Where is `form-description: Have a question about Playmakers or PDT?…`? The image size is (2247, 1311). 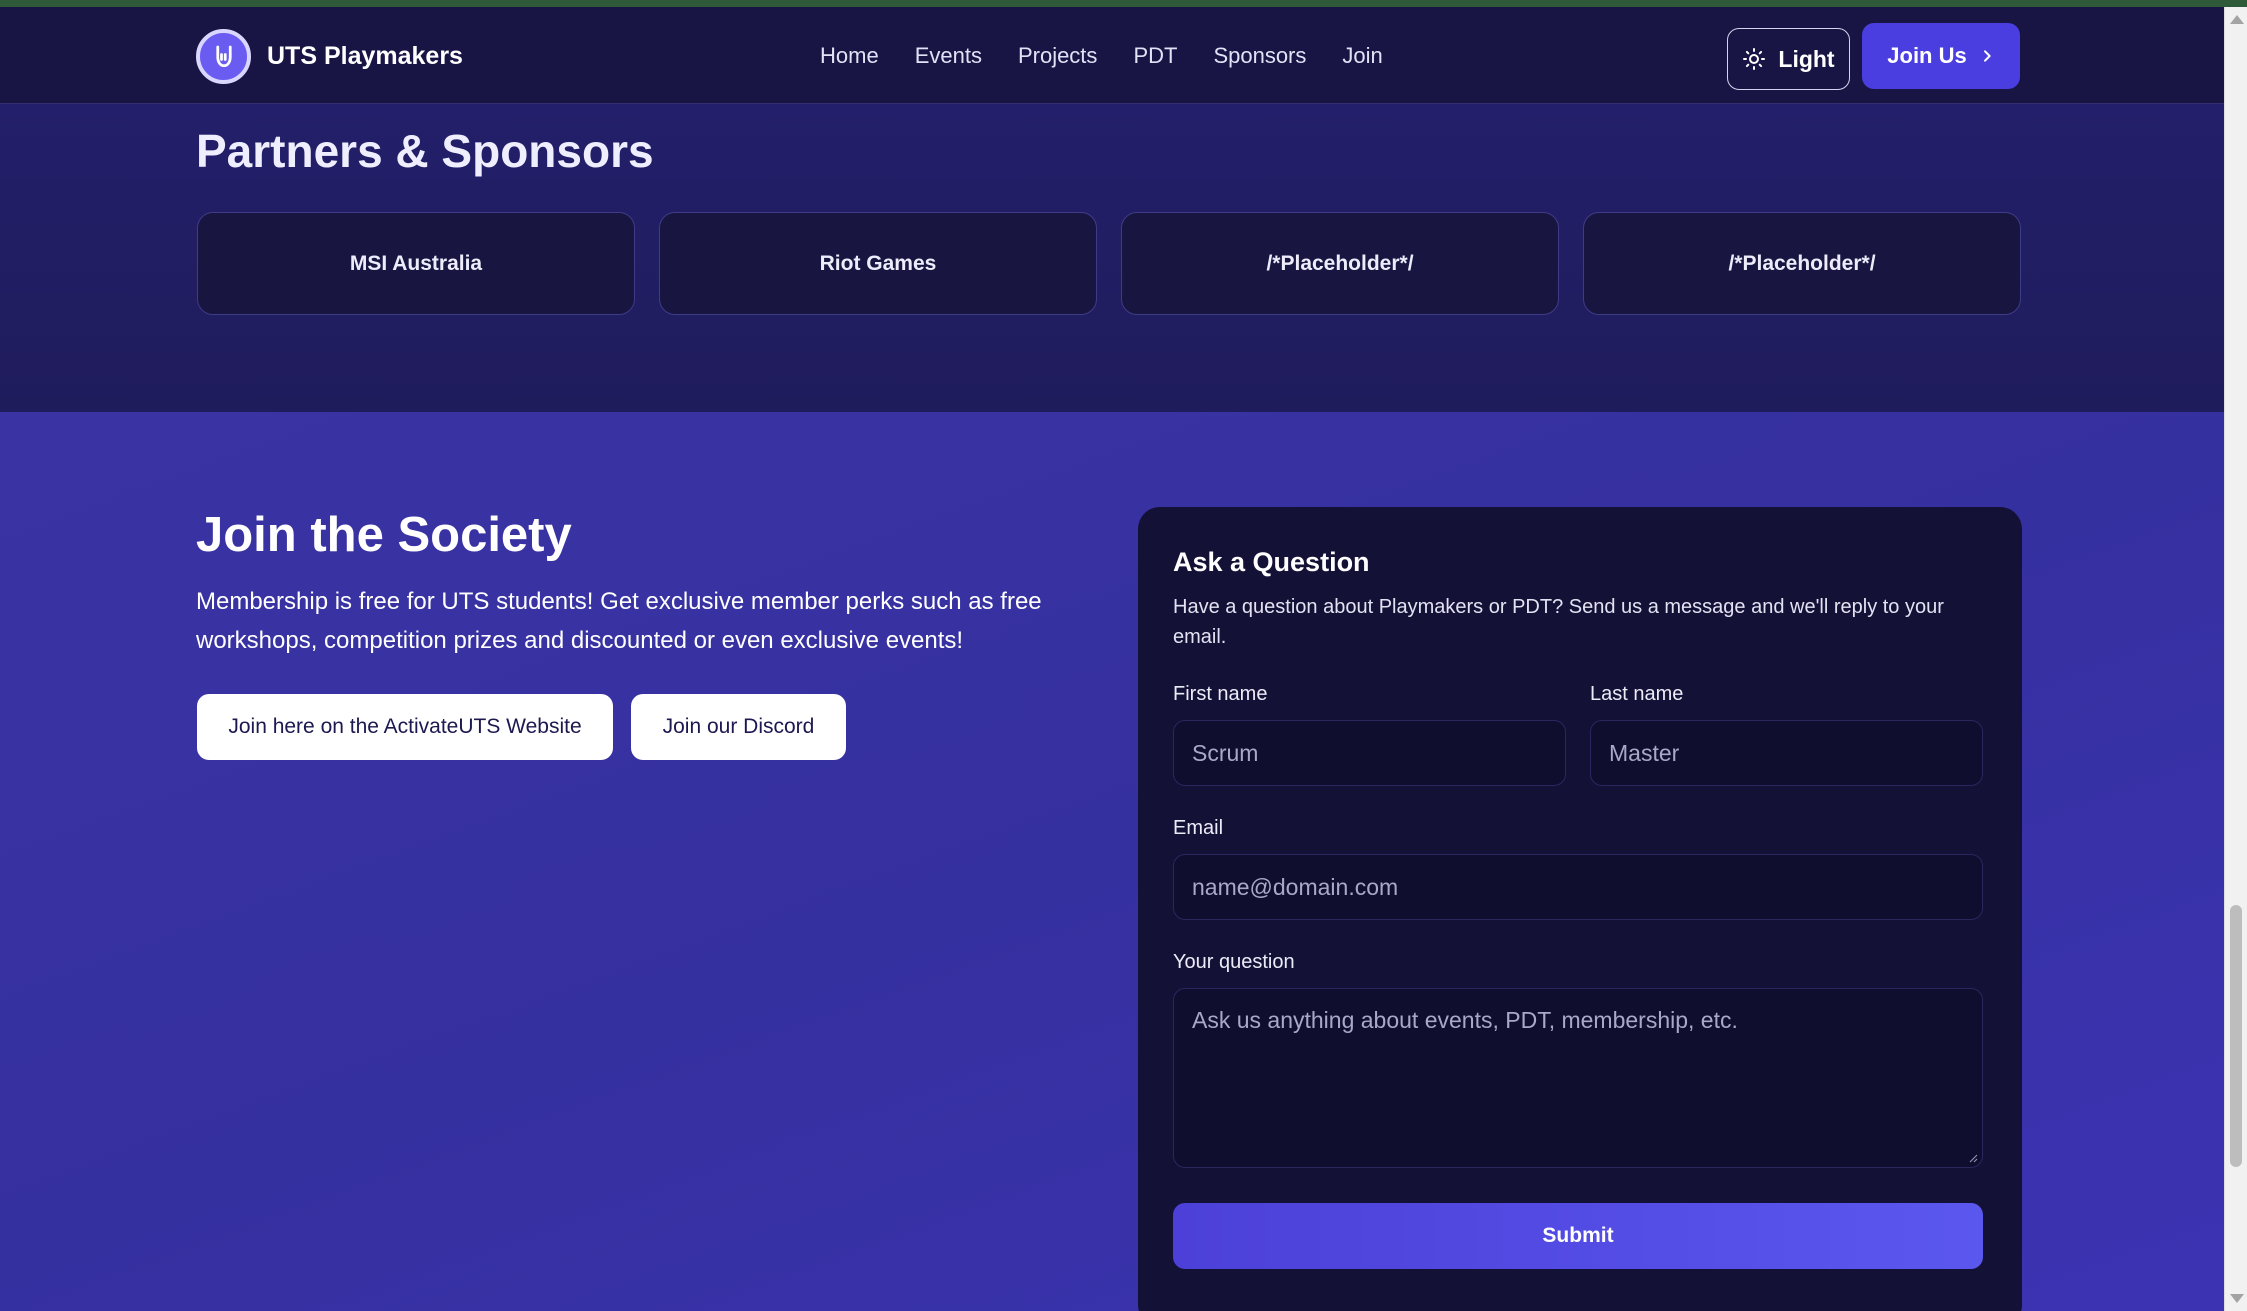 form-description: Have a question about Playmakers or PDT?… is located at coordinates (1558, 622).